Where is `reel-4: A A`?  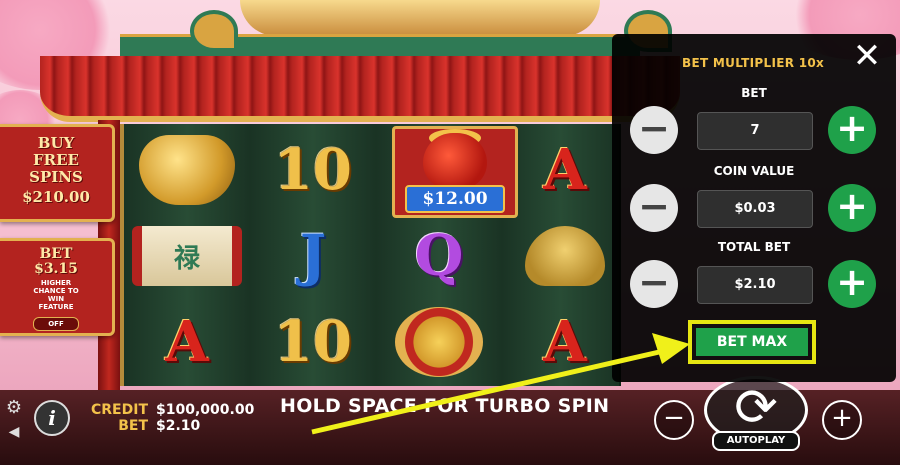
reel-4: A A is located at coordinates (561, 255).